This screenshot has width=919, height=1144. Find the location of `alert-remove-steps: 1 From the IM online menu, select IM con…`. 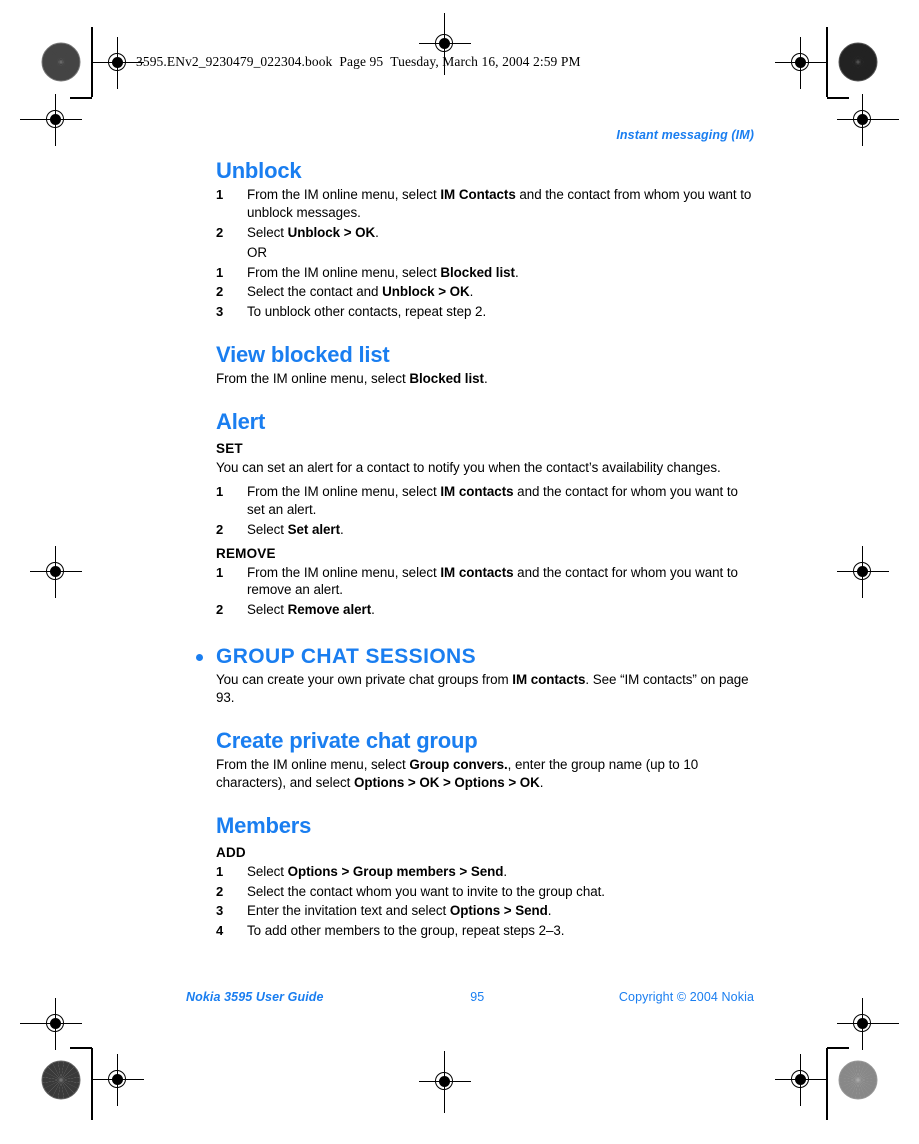

alert-remove-steps: 1 From the IM online menu, select IM con… is located at coordinates (485, 591).